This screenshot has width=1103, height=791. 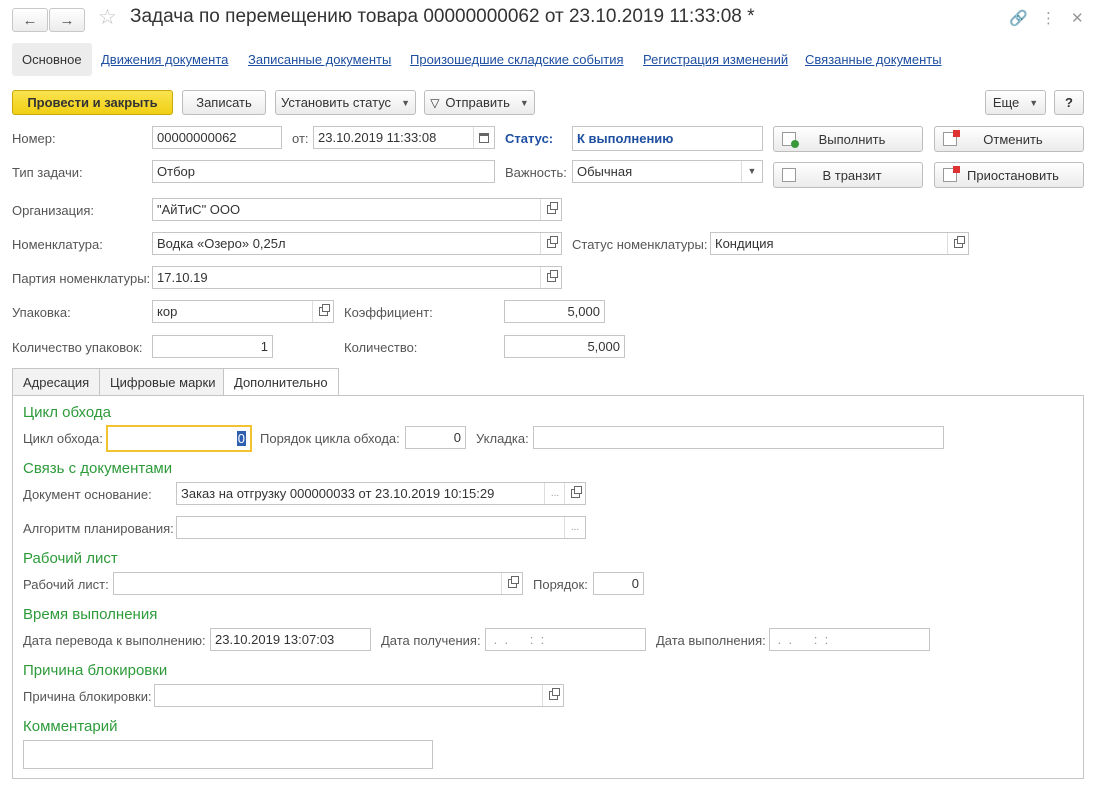 What do you see at coordinates (618, 583) in the screenshot?
I see `order-field: 0` at bounding box center [618, 583].